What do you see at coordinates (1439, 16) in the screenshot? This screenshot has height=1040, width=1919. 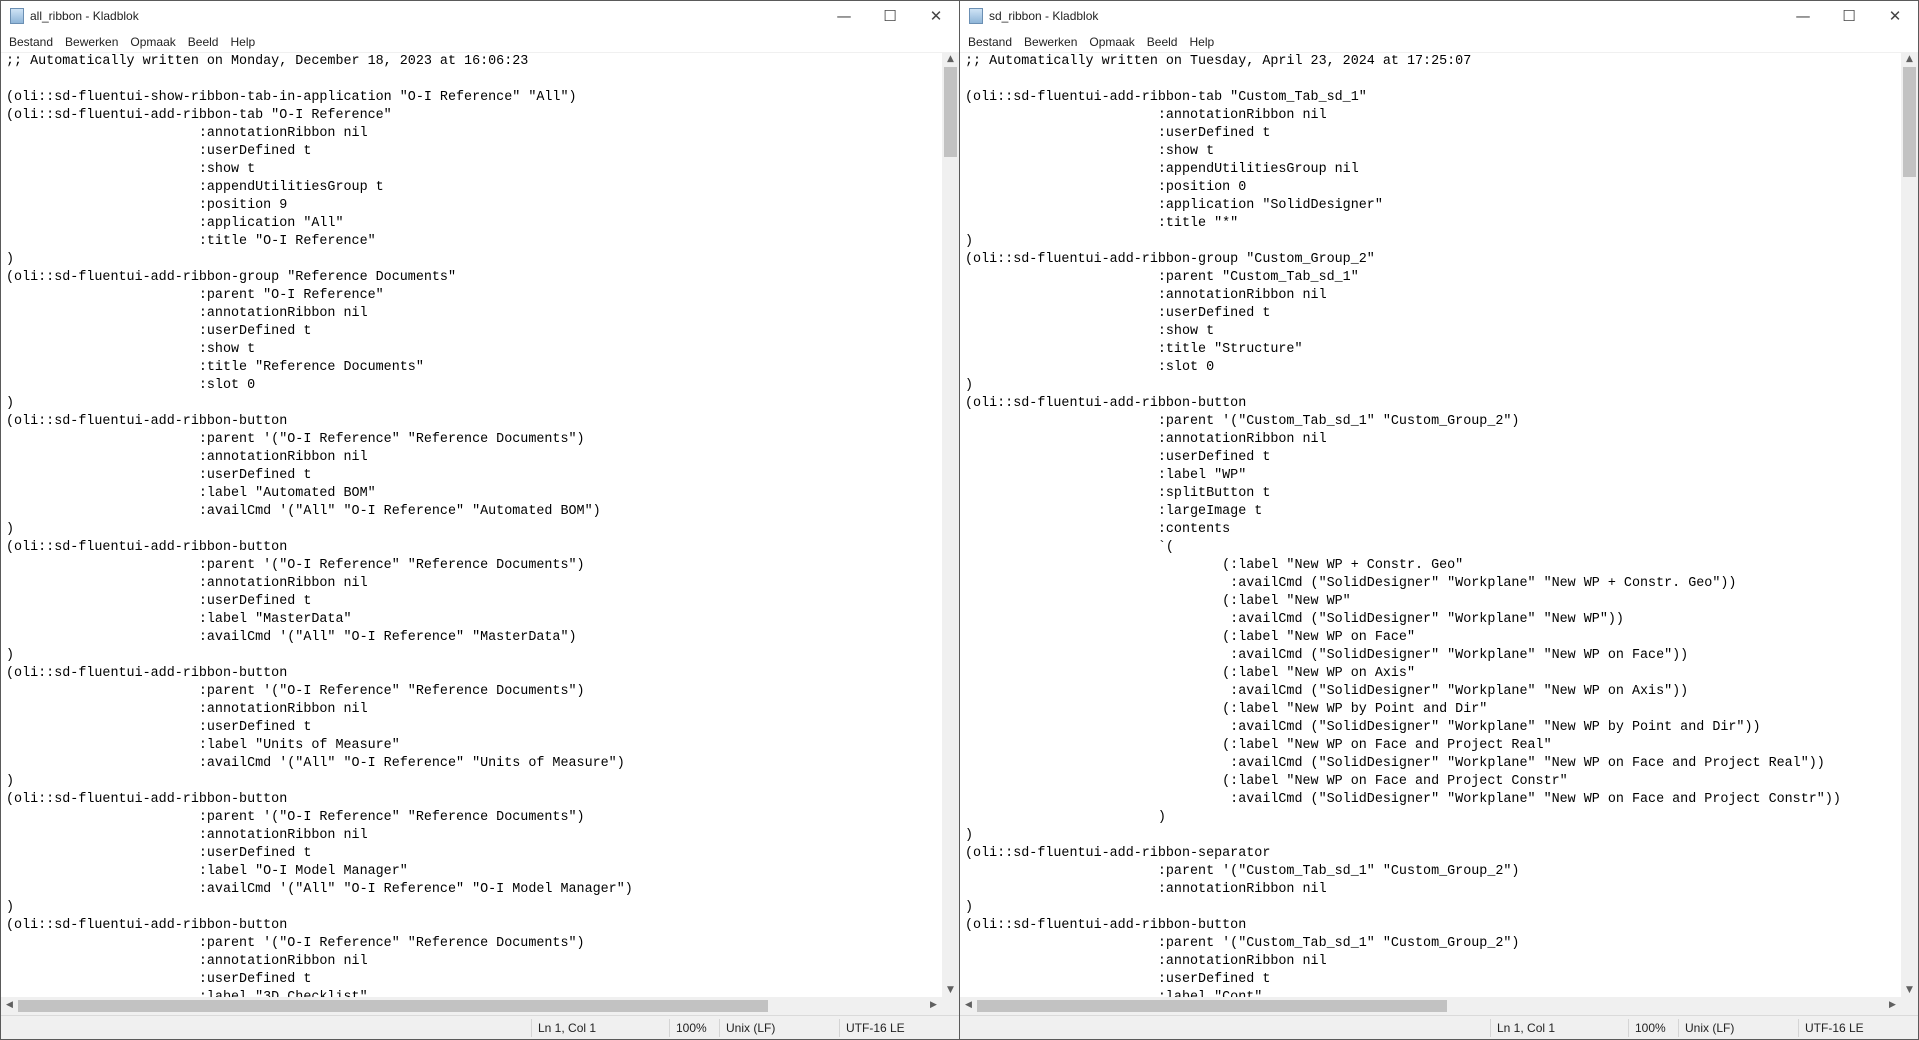 I see `title-bar: sd_ribbon - Kladblok — ☐ ✕` at bounding box center [1439, 16].